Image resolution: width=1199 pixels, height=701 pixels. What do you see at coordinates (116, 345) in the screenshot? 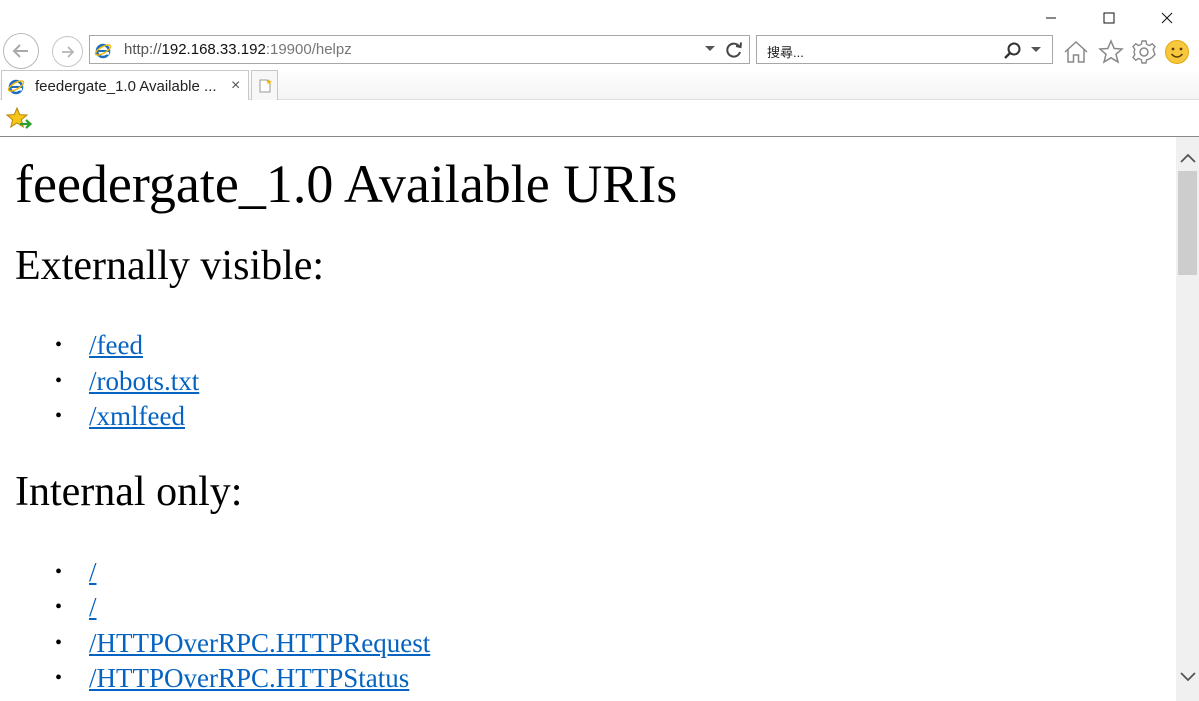
I see `link-feed: /feed` at bounding box center [116, 345].